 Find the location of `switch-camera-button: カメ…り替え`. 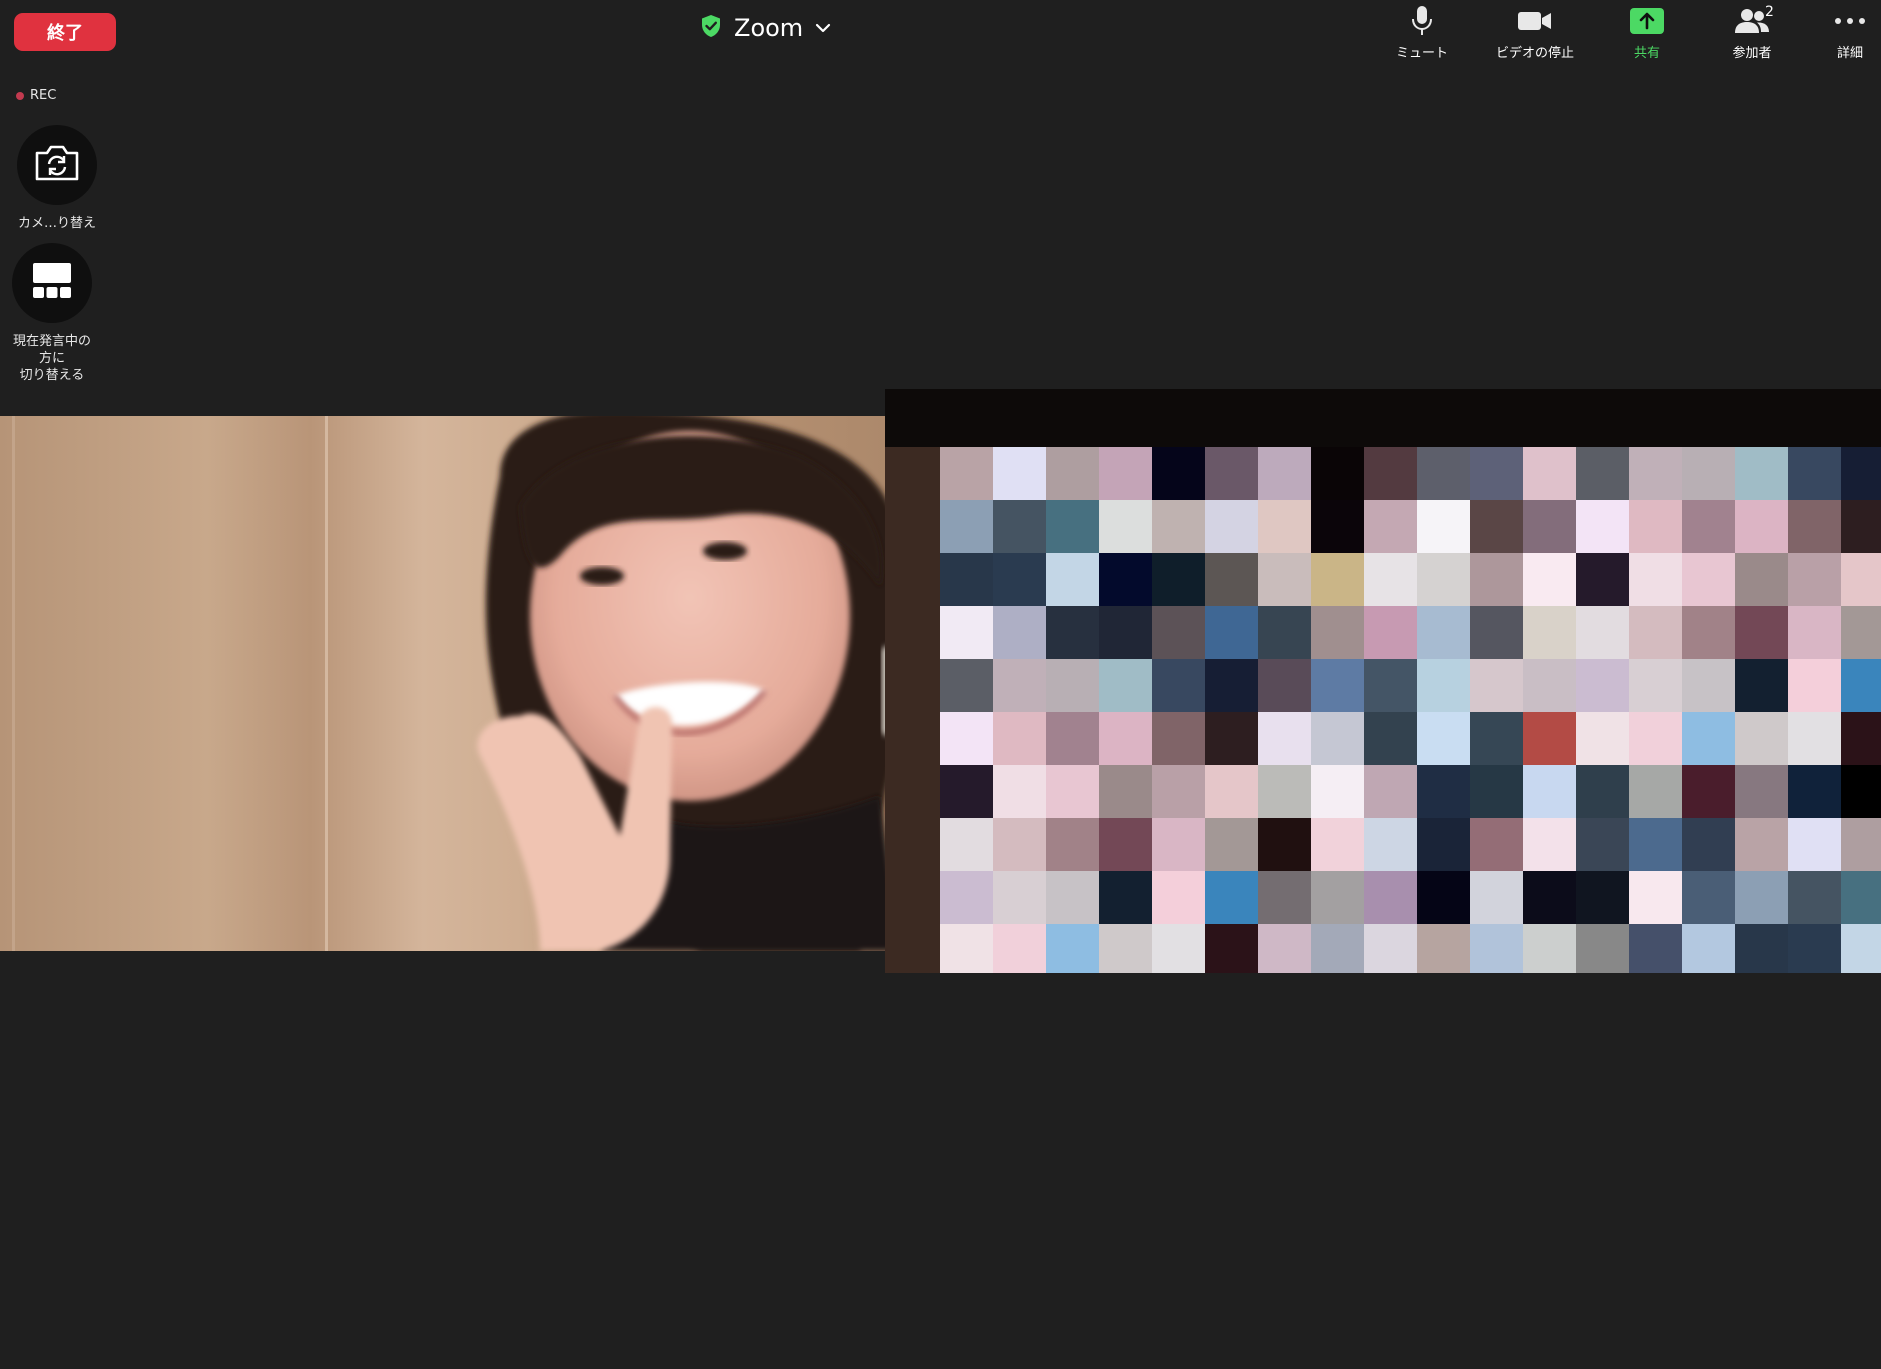

switch-camera-button: カメ…り替え is located at coordinates (57, 178).